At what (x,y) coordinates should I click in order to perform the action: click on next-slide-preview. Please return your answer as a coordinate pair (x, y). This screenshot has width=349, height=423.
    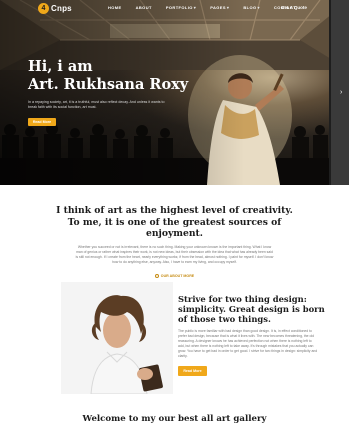
    Looking at the image, I should click on (339, 92).